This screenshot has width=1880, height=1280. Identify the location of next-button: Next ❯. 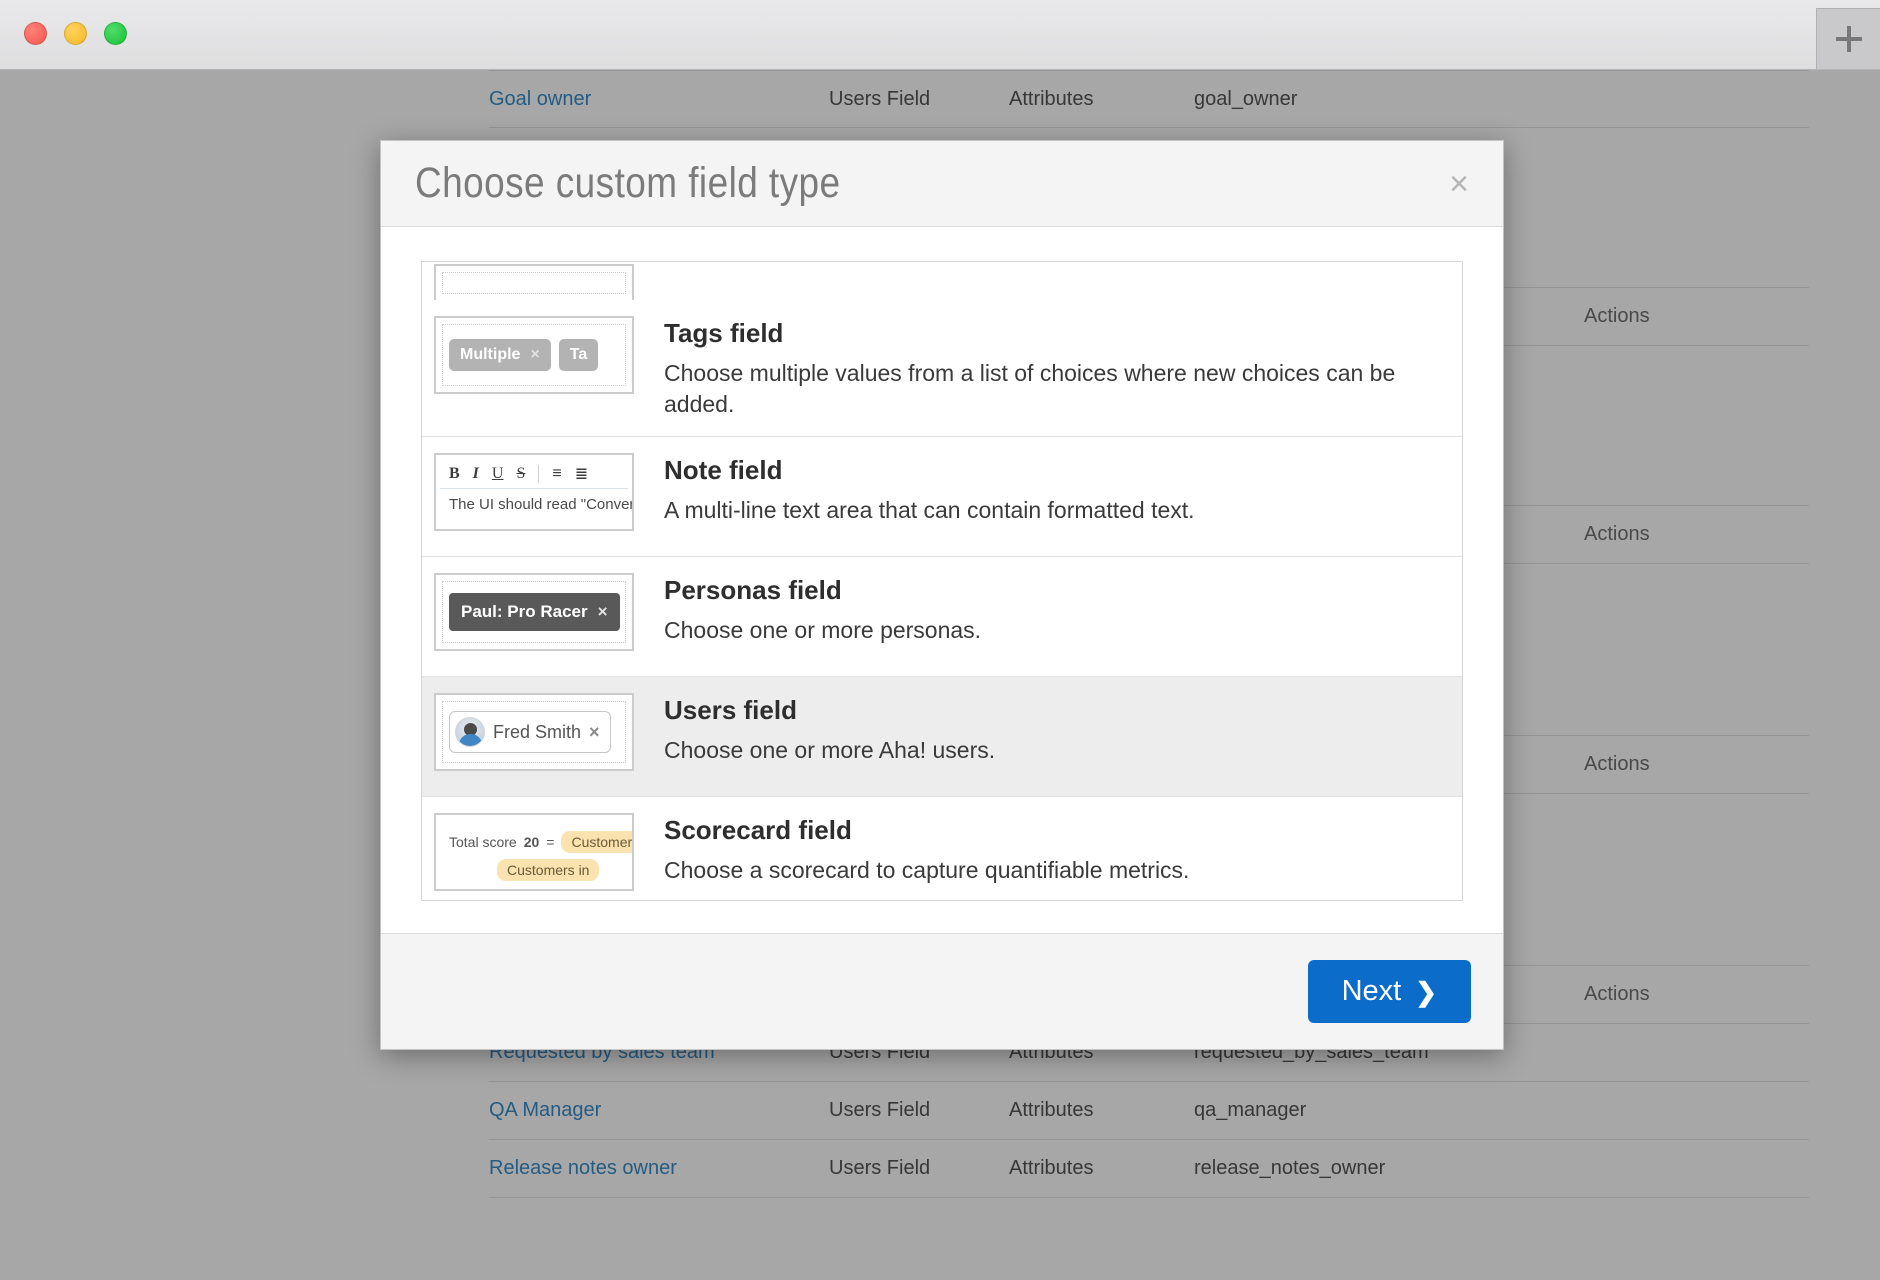
(1389, 991).